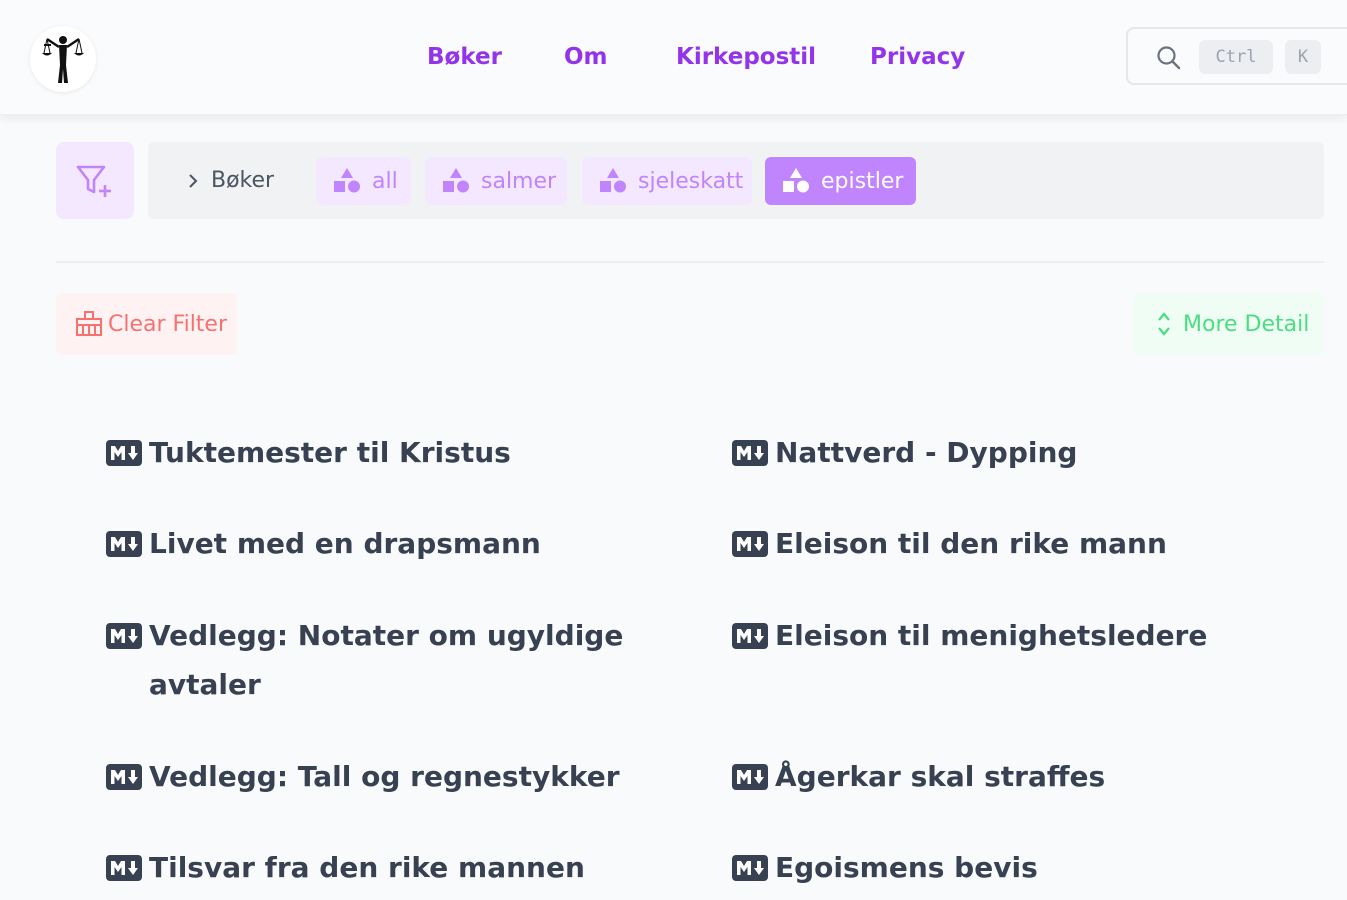  What do you see at coordinates (1246, 324) in the screenshot?
I see `more-detail-label: More Detail` at bounding box center [1246, 324].